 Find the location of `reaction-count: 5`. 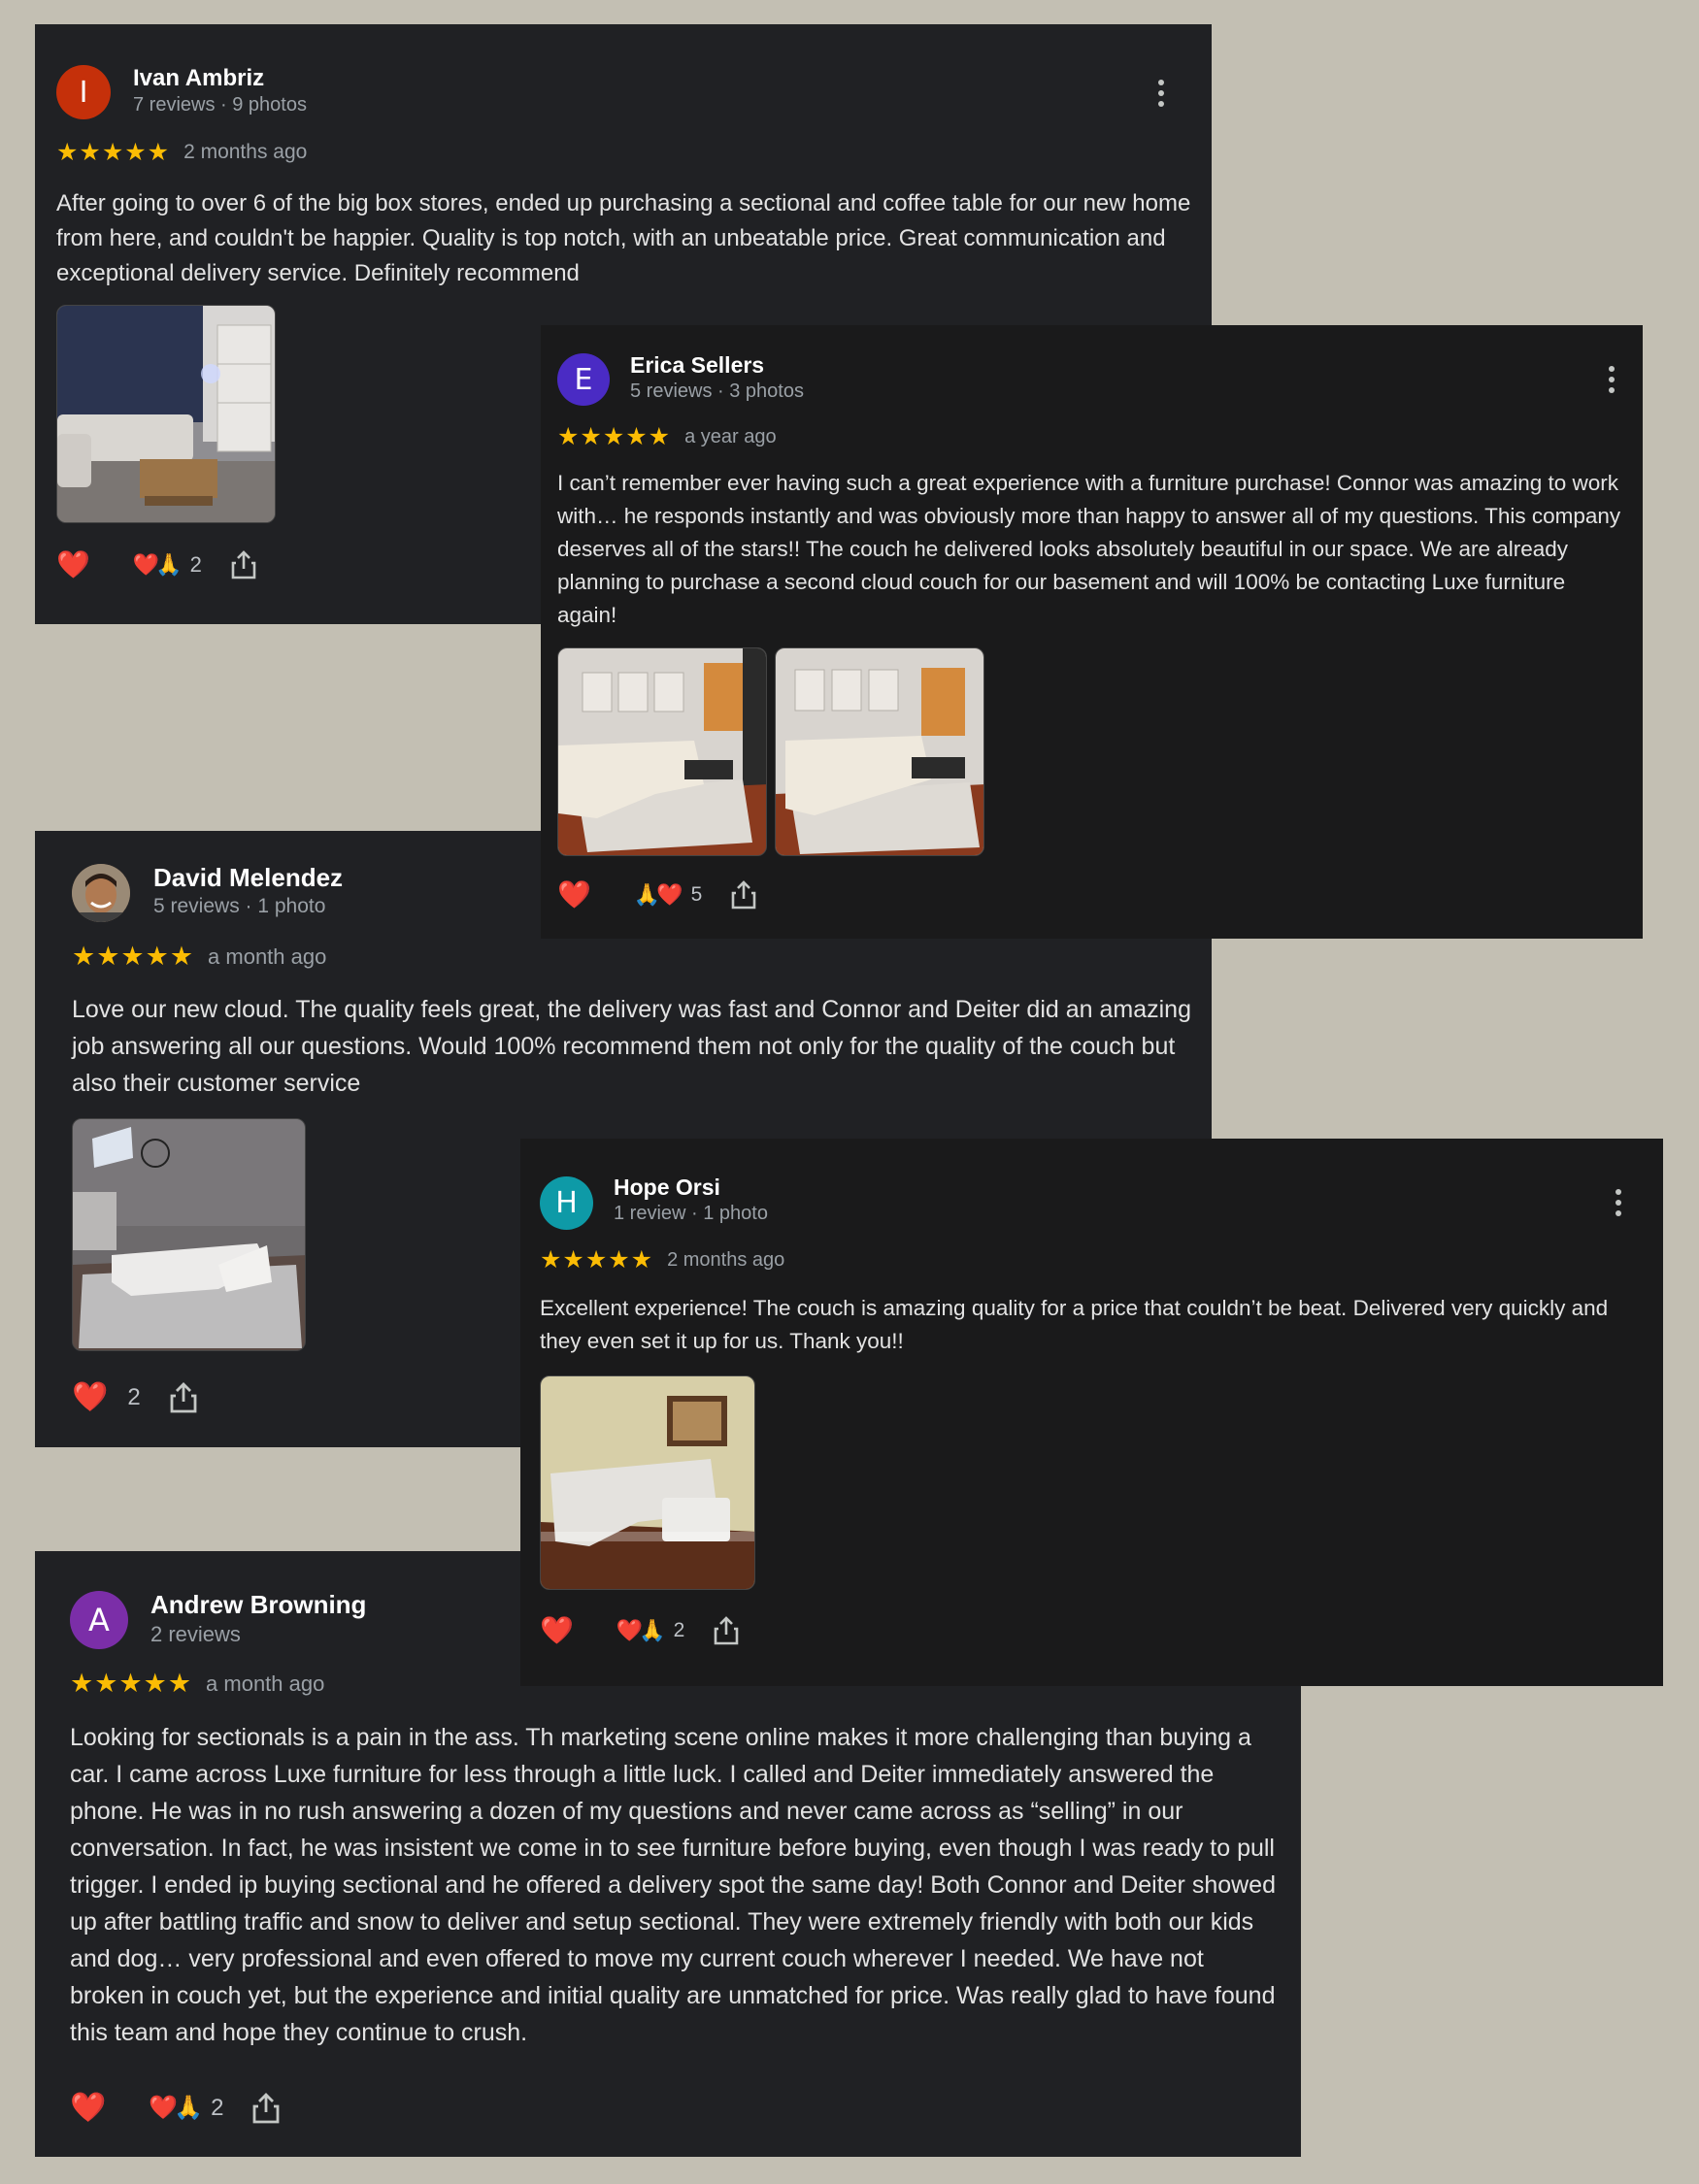

reaction-count: 5 is located at coordinates (696, 894).